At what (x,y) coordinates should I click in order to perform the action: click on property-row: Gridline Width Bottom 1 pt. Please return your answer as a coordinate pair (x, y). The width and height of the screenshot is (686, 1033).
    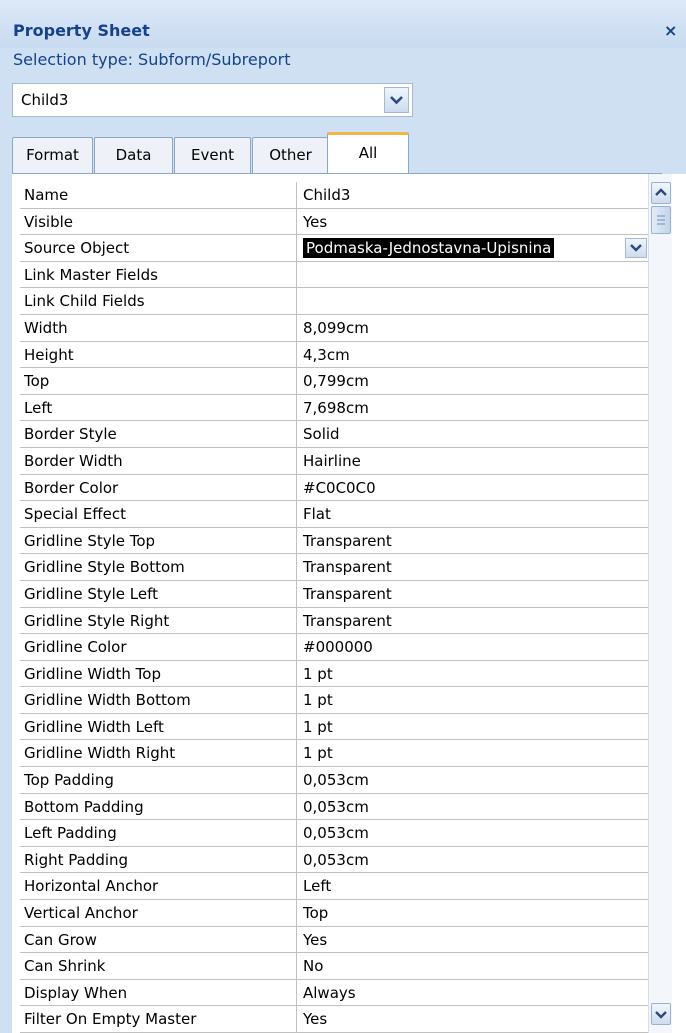
    Looking at the image, I should click on (336, 700).